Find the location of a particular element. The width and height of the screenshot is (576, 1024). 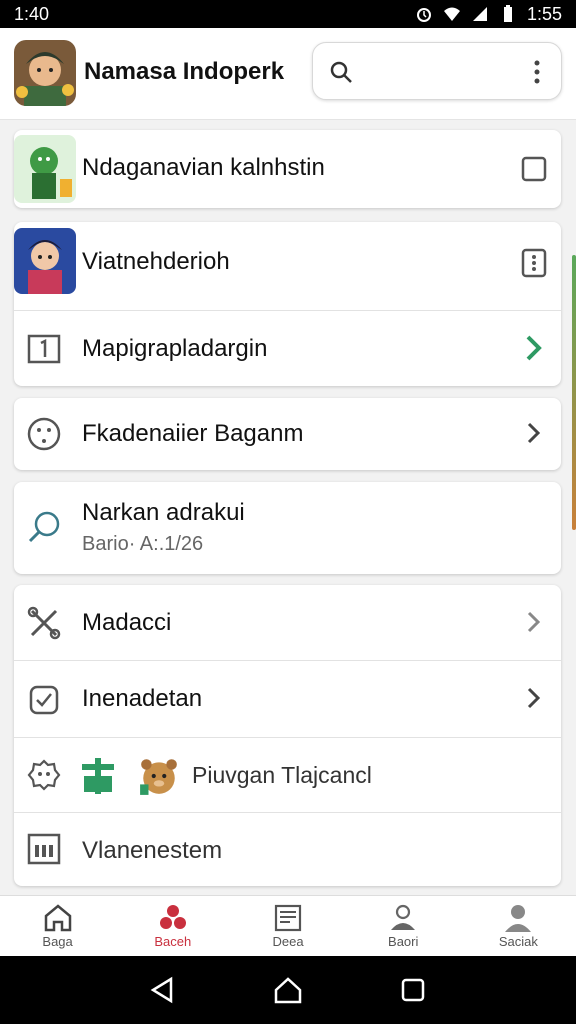

smiley-icon is located at coordinates (44, 434).